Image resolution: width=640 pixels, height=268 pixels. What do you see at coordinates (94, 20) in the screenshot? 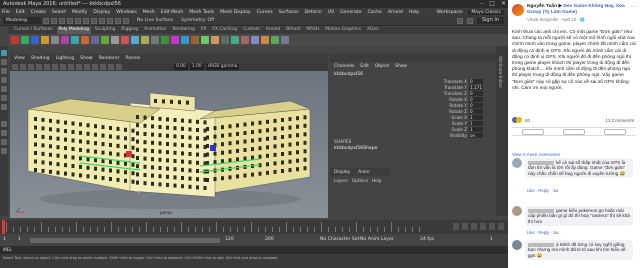
I see `select-object-icon` at bounding box center [94, 20].